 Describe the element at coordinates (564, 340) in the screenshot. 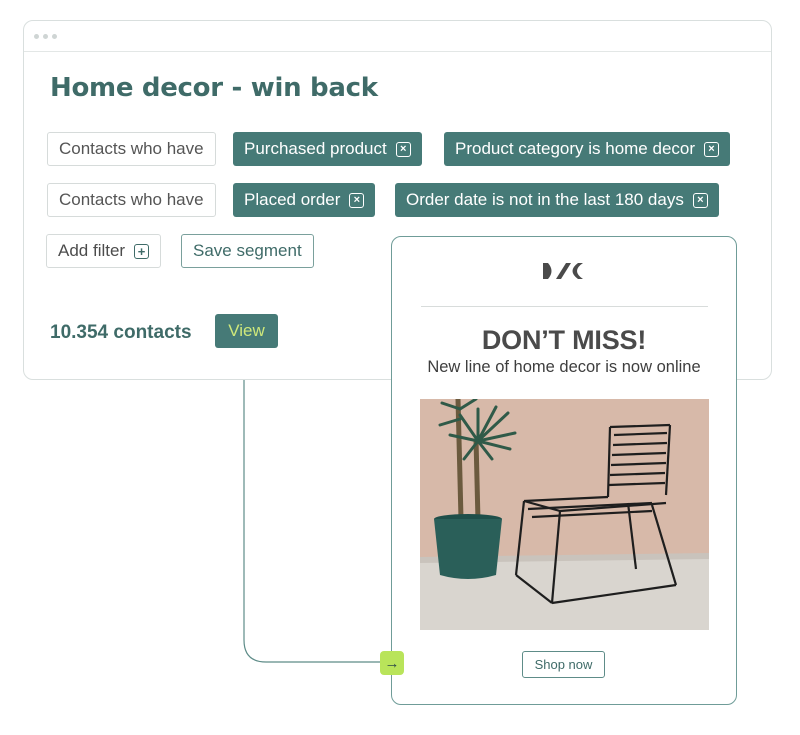

I see `email-headline: DON’T MISS!` at that location.